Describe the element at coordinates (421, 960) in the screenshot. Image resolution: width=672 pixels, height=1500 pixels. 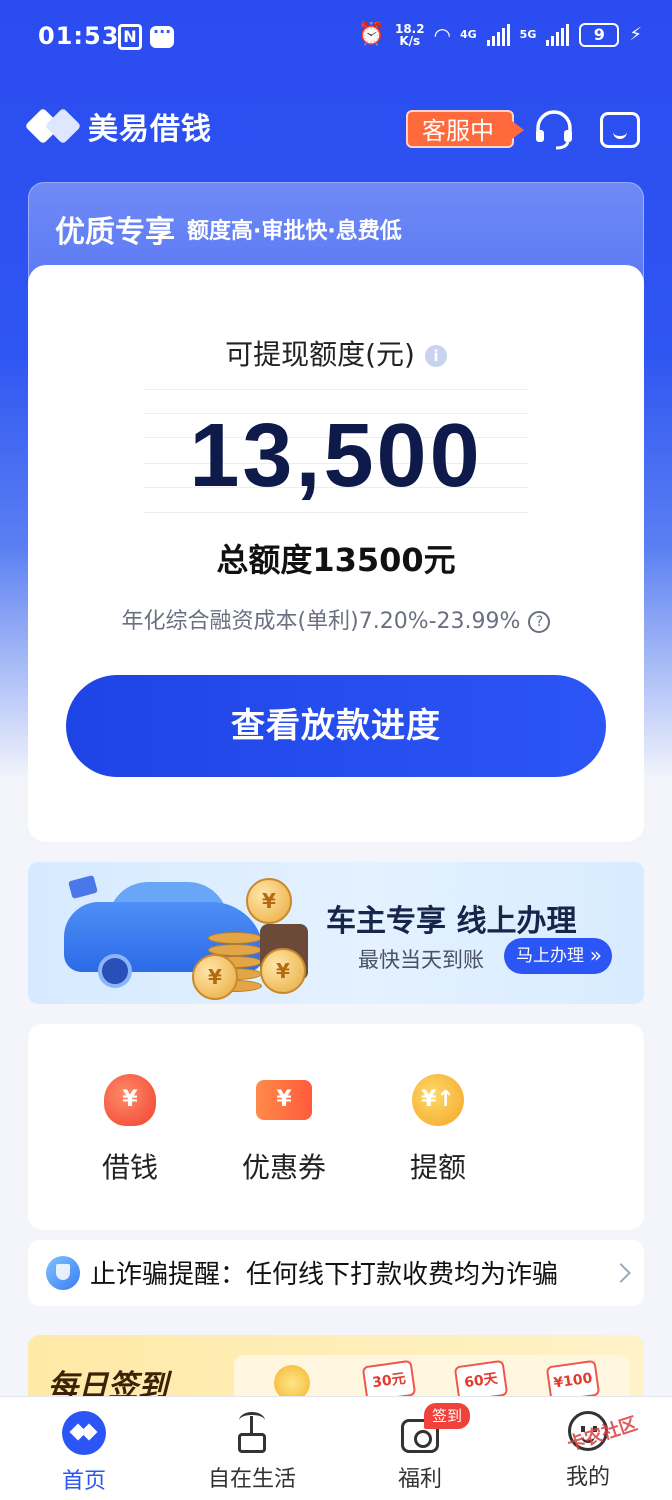
I see `car-banner-subtitle: 最快当天到账` at that location.